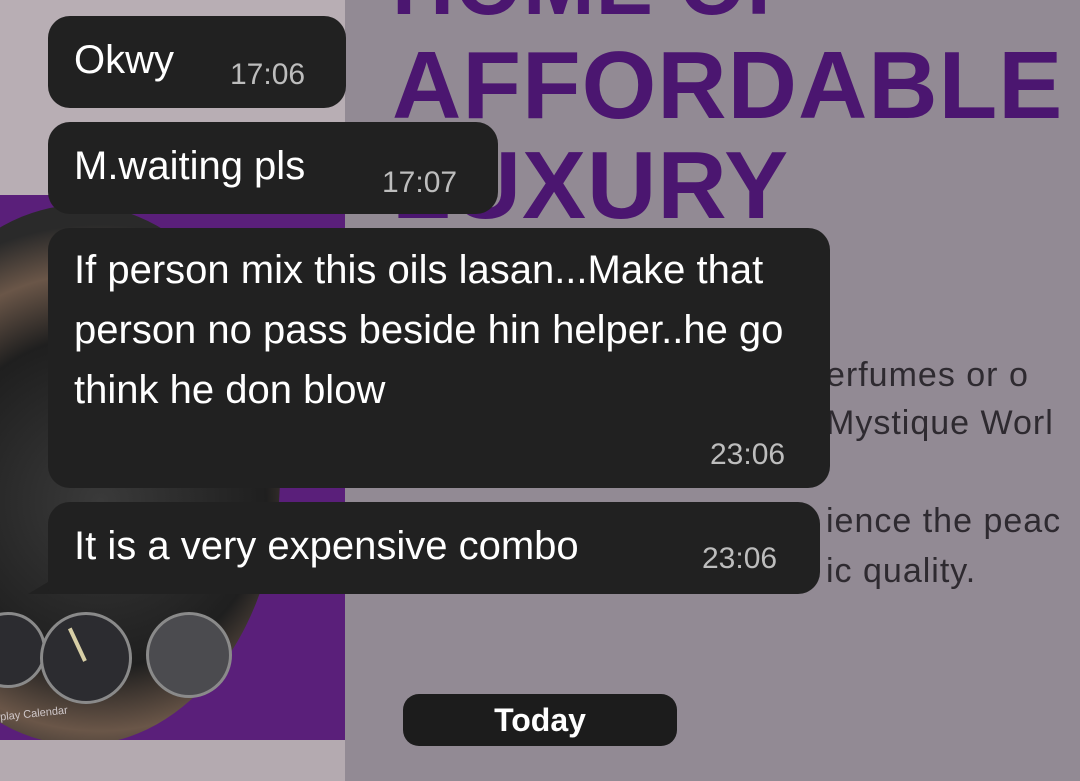 Image resolution: width=1080 pixels, height=781 pixels. I want to click on wallpaper-body-text: ience the peac, so click(944, 521).